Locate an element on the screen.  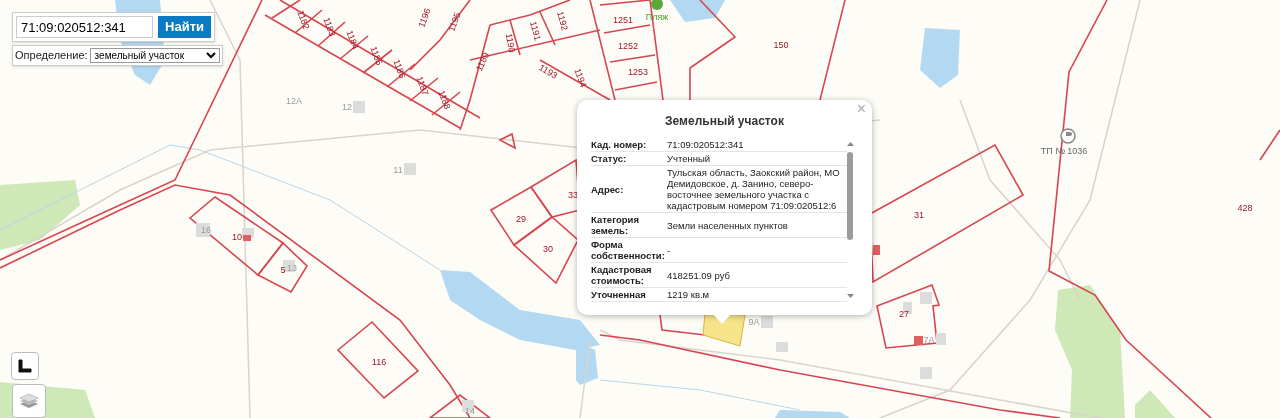
scroll-thumb is located at coordinates (850, 196).